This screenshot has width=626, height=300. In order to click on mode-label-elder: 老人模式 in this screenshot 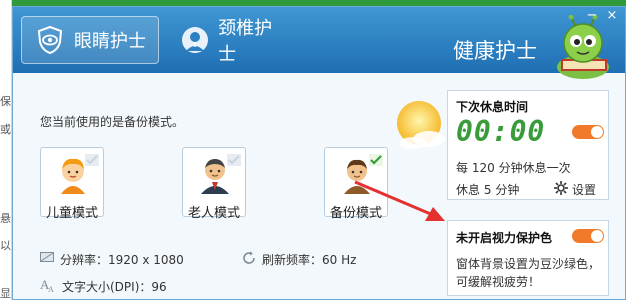, I will do `click(213, 213)`.